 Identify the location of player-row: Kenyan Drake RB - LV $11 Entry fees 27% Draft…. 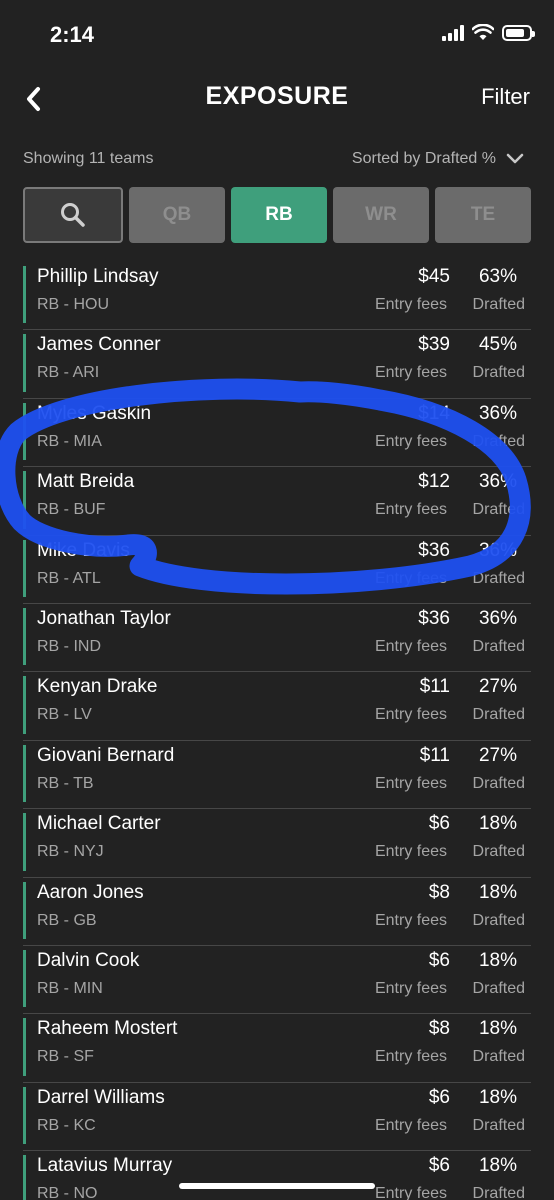
(277, 706).